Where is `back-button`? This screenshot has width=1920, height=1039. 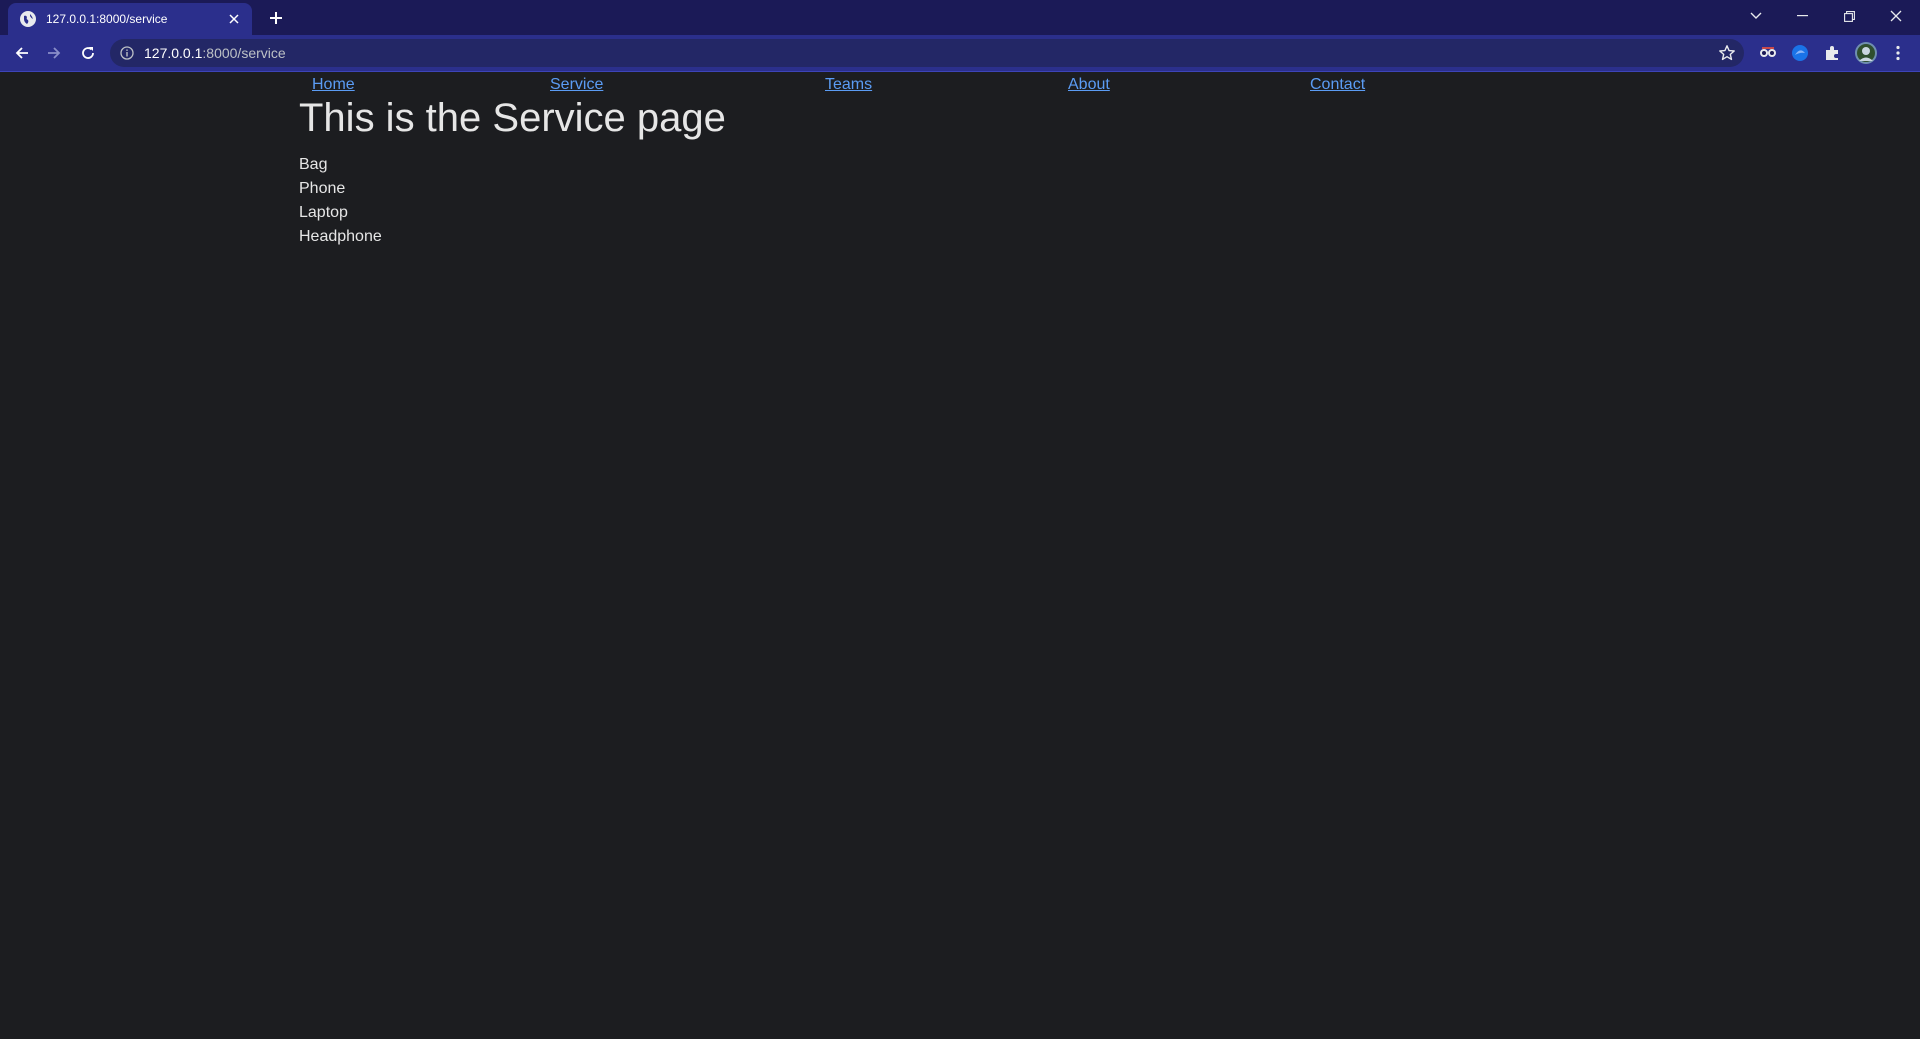 back-button is located at coordinates (22, 53).